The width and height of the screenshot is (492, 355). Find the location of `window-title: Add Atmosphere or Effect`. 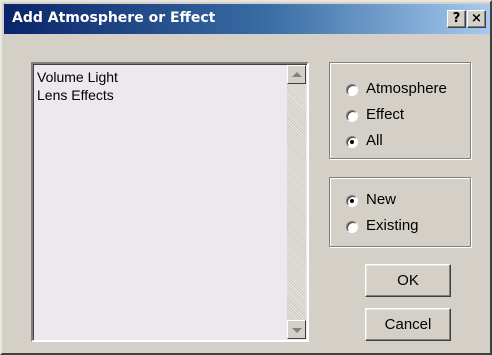

window-title: Add Atmosphere or Effect is located at coordinates (114, 18).